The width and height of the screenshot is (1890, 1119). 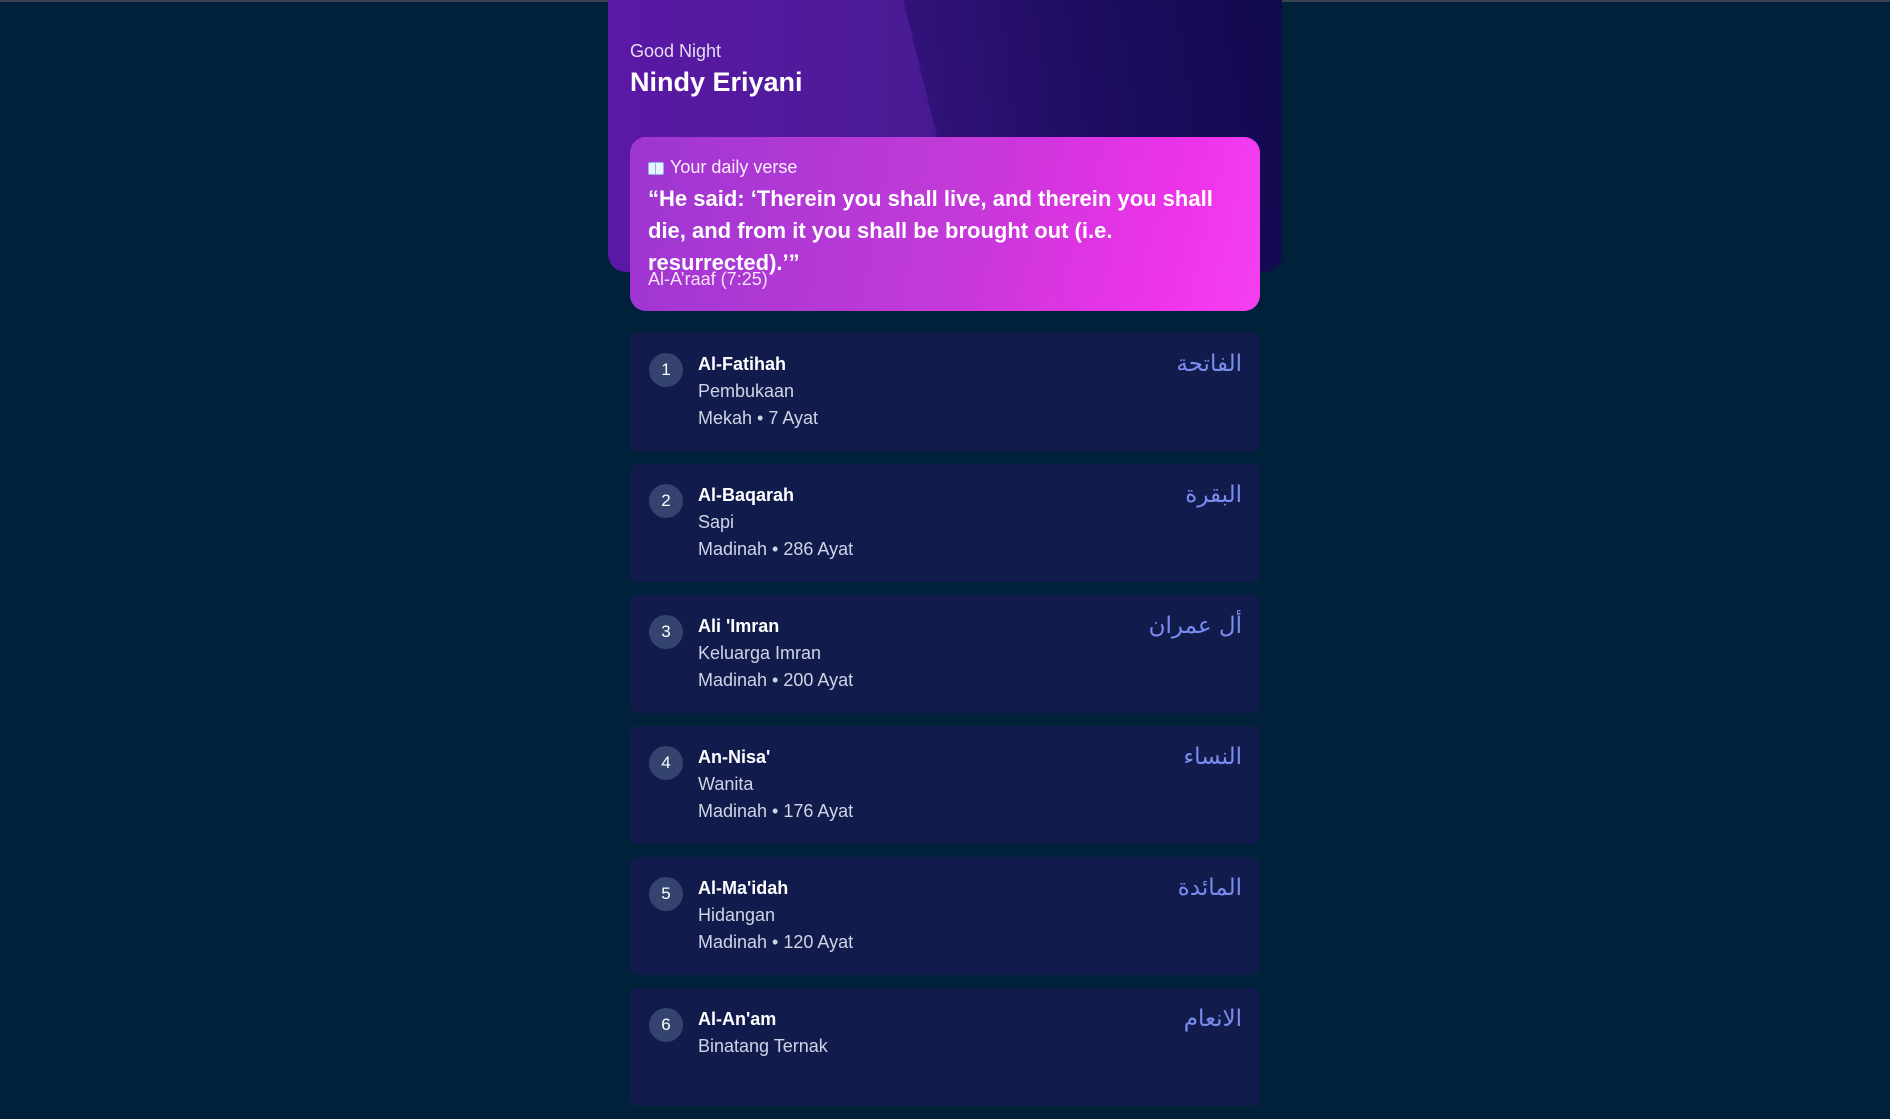 I want to click on surah-arabic-name: الفاتحة, so click(x=1209, y=364).